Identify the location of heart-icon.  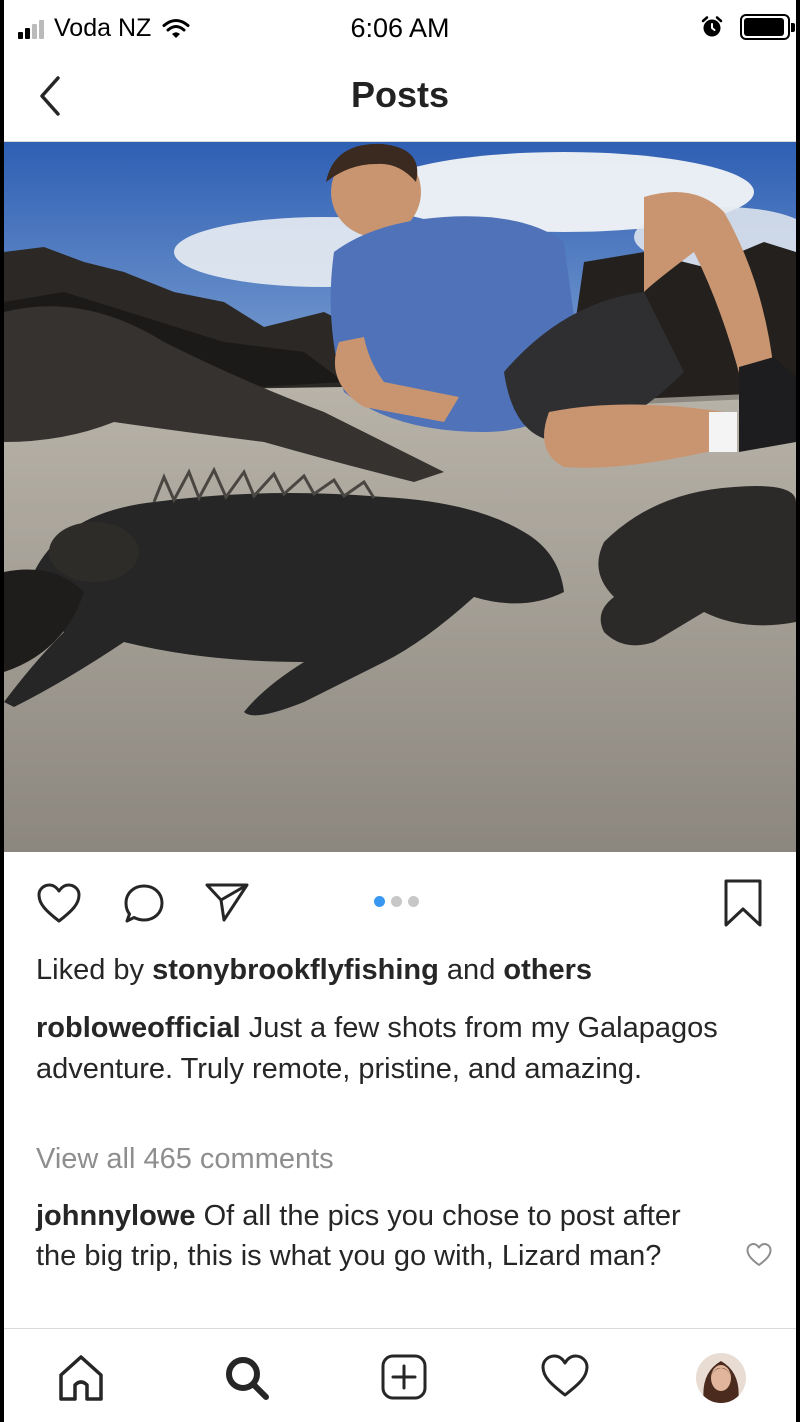
(59, 903).